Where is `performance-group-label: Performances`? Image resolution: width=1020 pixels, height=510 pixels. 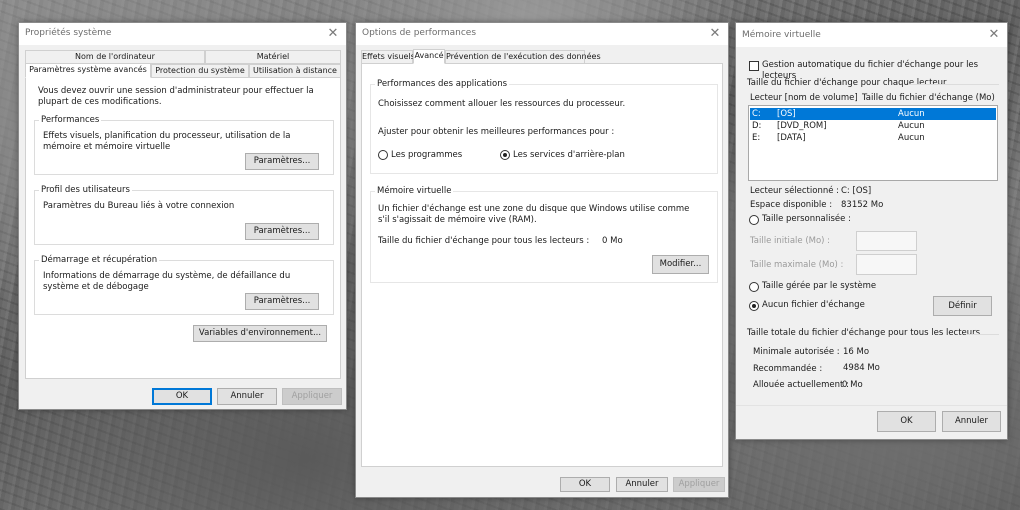
performance-group-label: Performances is located at coordinates (70, 120).